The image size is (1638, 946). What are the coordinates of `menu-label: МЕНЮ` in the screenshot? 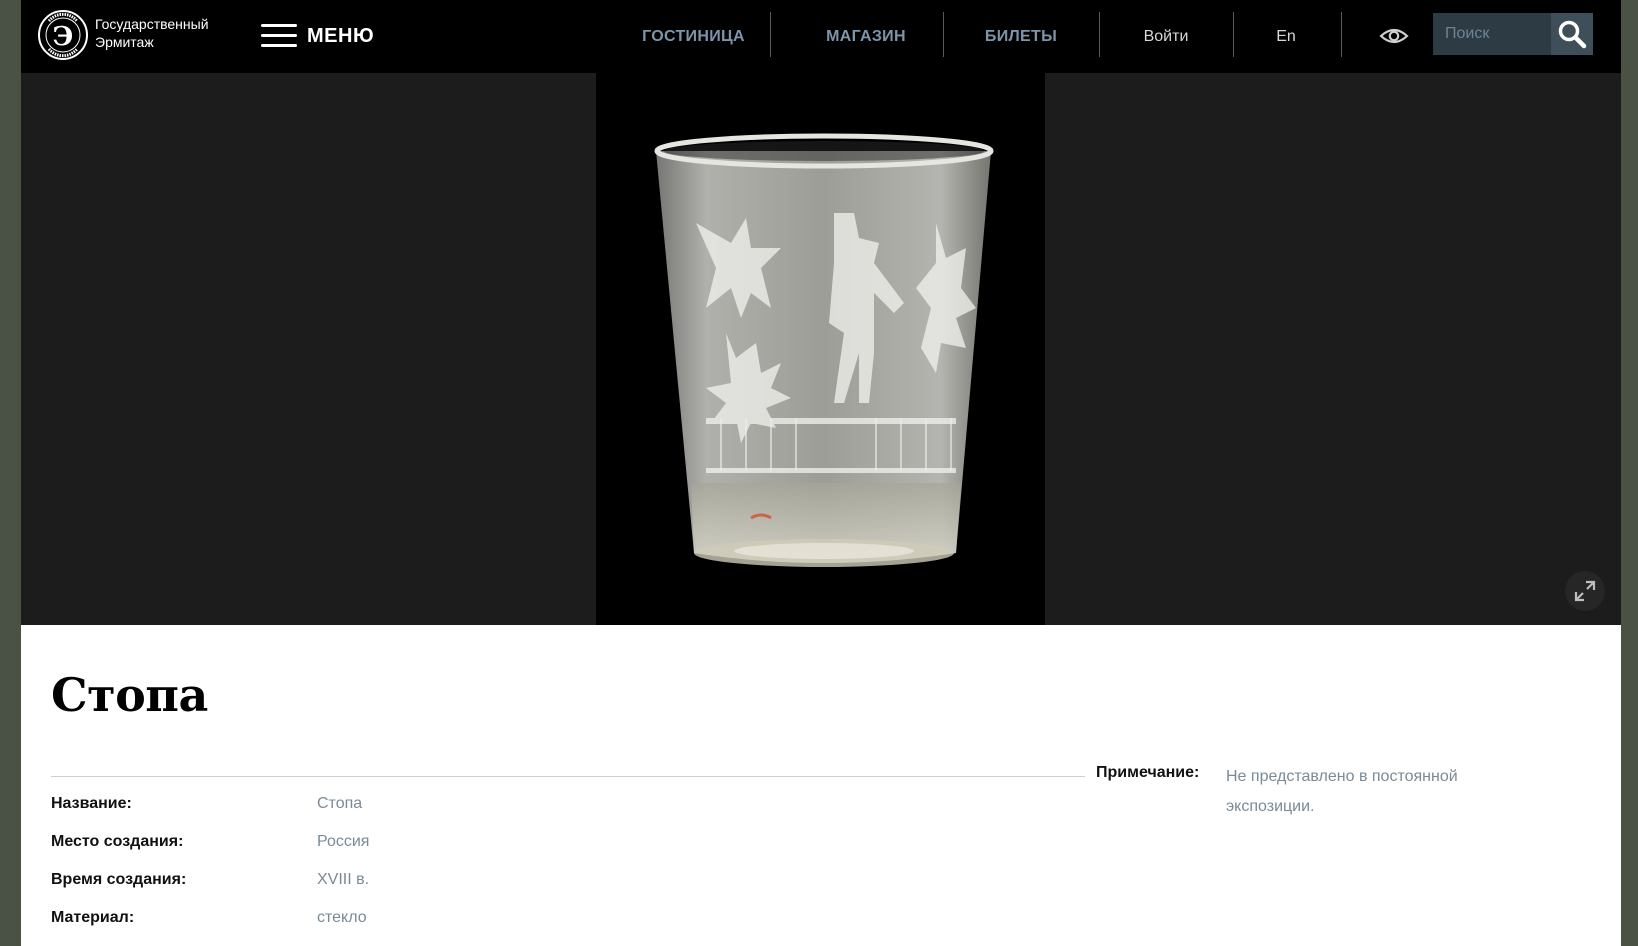 It's located at (341, 35).